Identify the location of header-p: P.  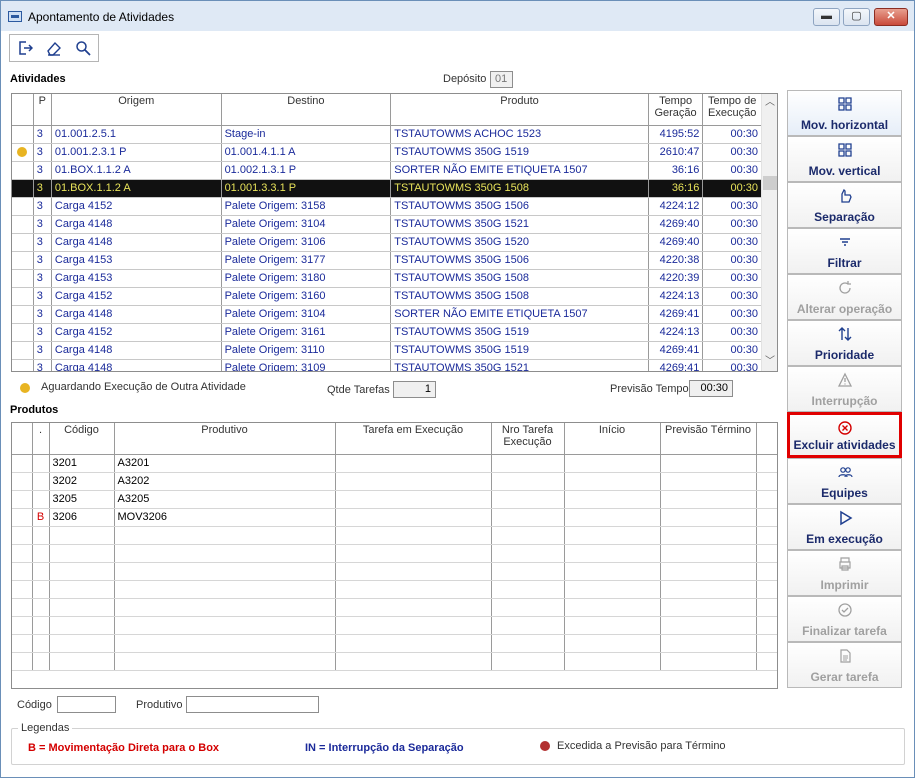
(42, 110).